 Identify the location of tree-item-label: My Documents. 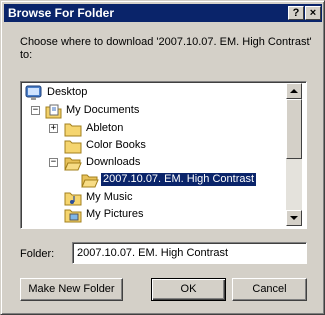
(103, 110).